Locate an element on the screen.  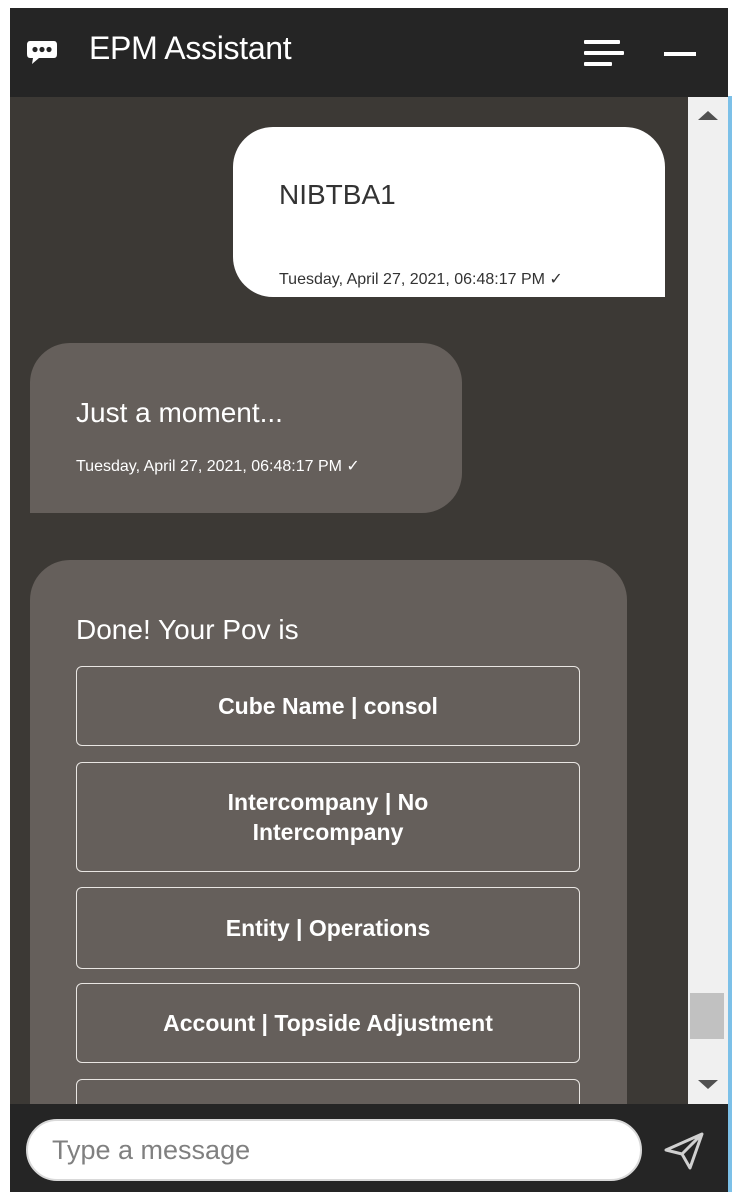
pov-option-label: Intercompany | No Intercompany is located at coordinates (328, 817).